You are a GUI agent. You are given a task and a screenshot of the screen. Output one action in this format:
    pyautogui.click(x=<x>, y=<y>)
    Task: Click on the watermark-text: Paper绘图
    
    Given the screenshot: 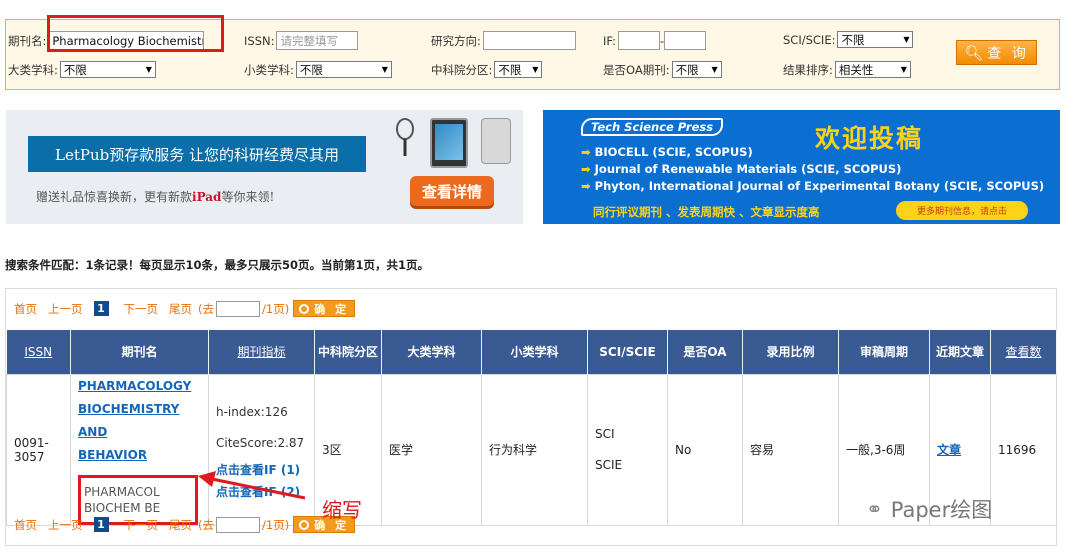 What is the action you would take?
    pyautogui.click(x=941, y=510)
    